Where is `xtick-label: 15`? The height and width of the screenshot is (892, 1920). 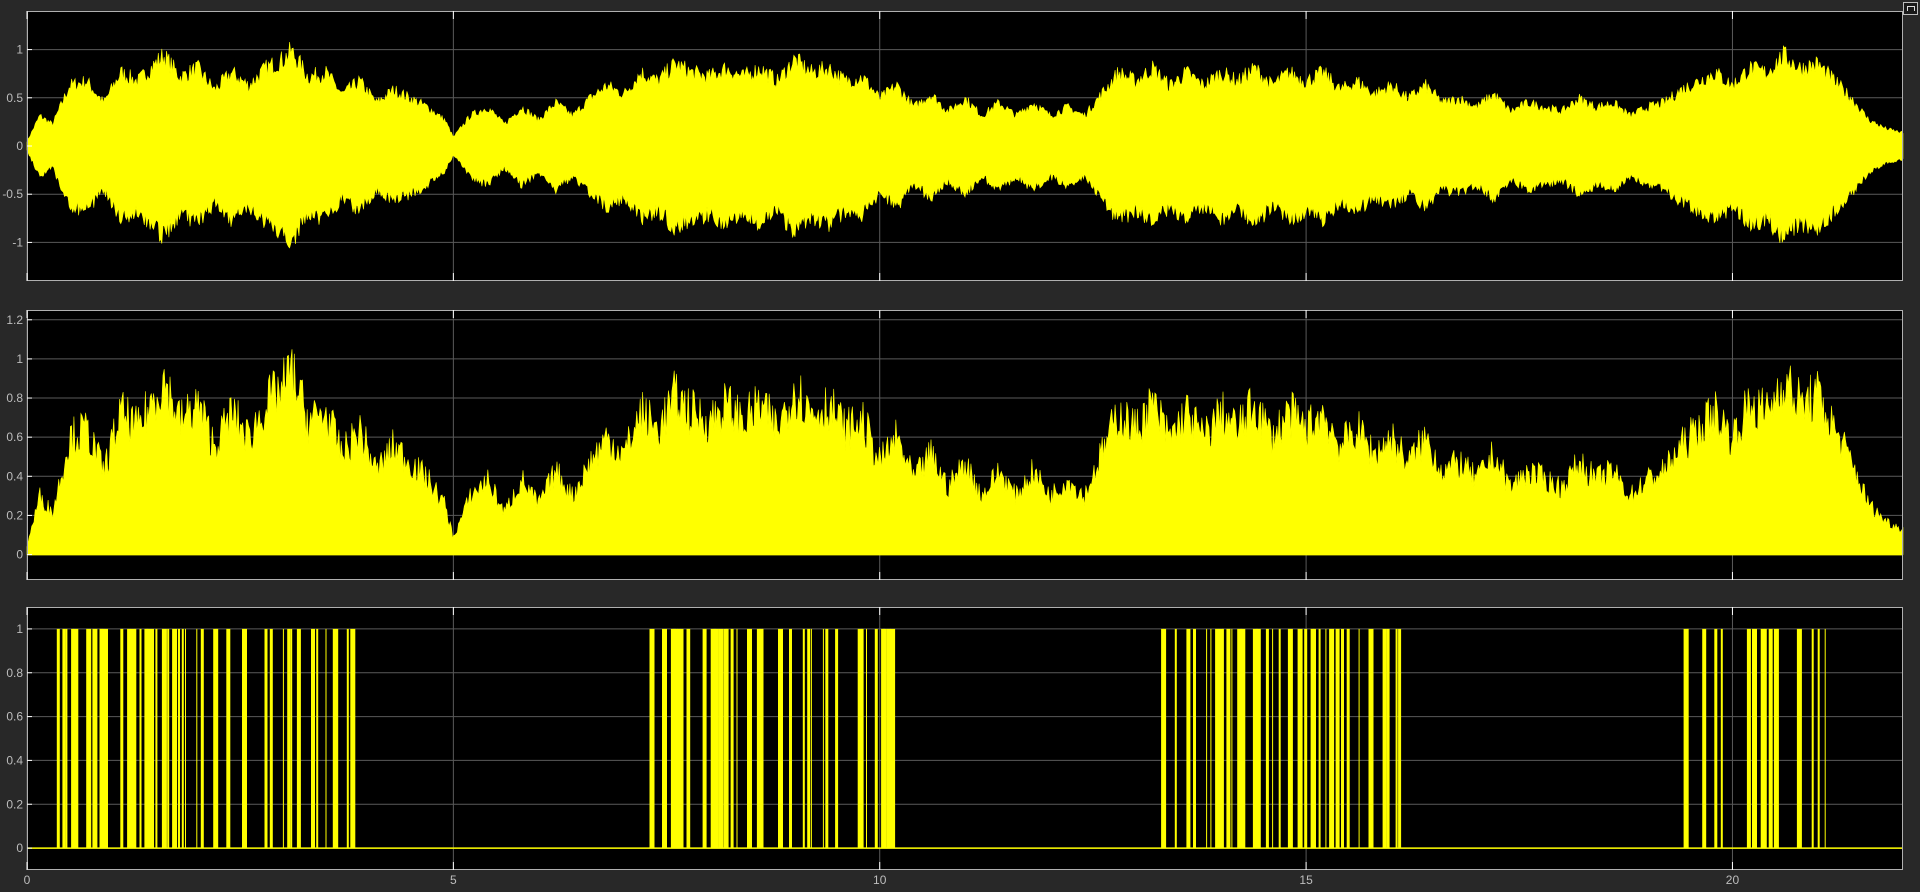
xtick-label: 15 is located at coordinates (1306, 880).